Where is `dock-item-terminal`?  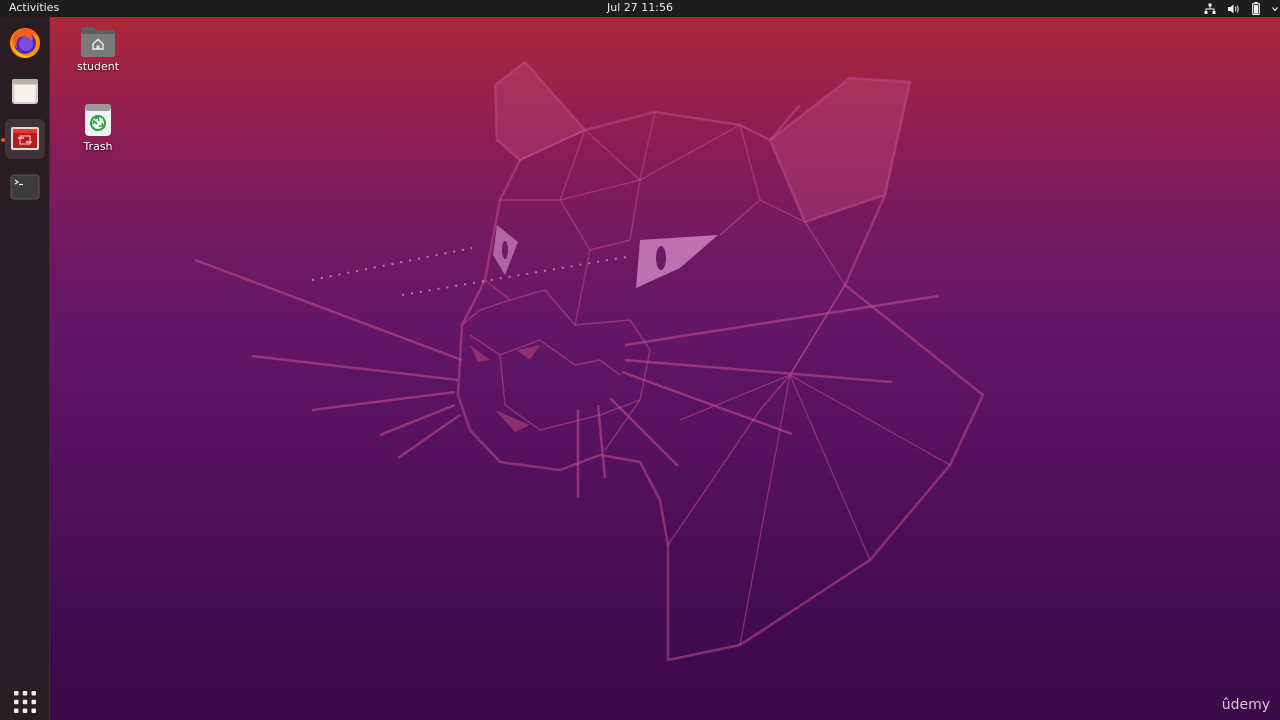
dock-item-terminal is located at coordinates (25, 187).